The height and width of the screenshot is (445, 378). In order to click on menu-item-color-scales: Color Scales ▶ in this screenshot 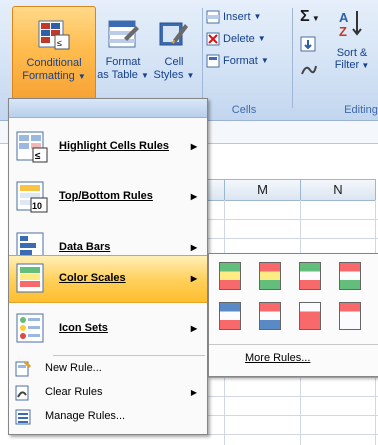, I will do `click(108, 279)`.